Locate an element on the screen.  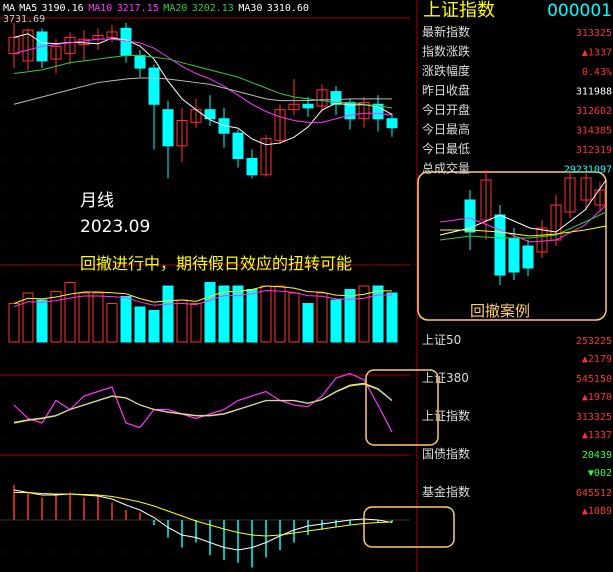
quote-label: 今日开盘 is located at coordinates (446, 109).